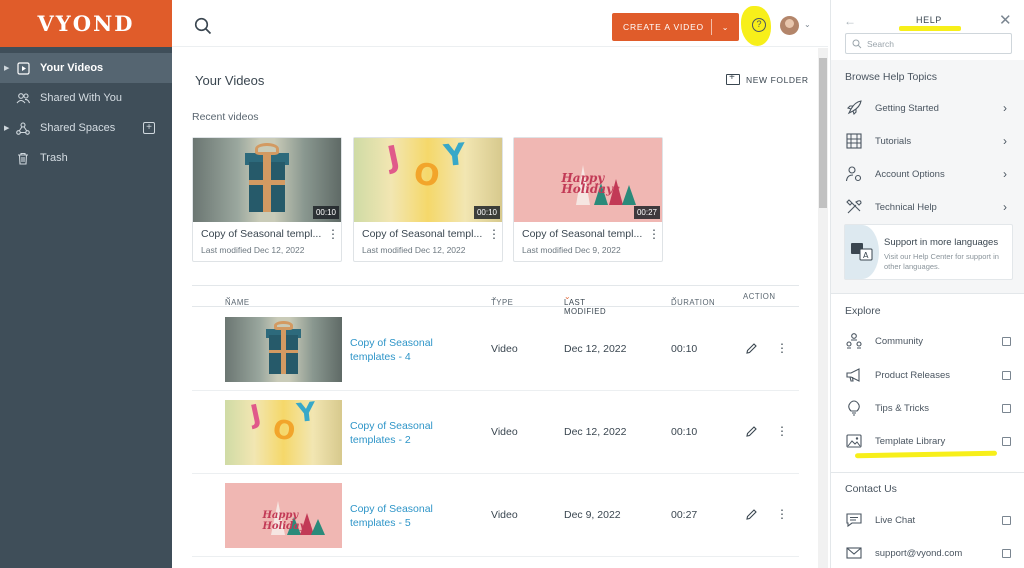 Image resolution: width=1024 pixels, height=568 pixels. I want to click on video-thumbnail: Happy Holidays, so click(283, 515).